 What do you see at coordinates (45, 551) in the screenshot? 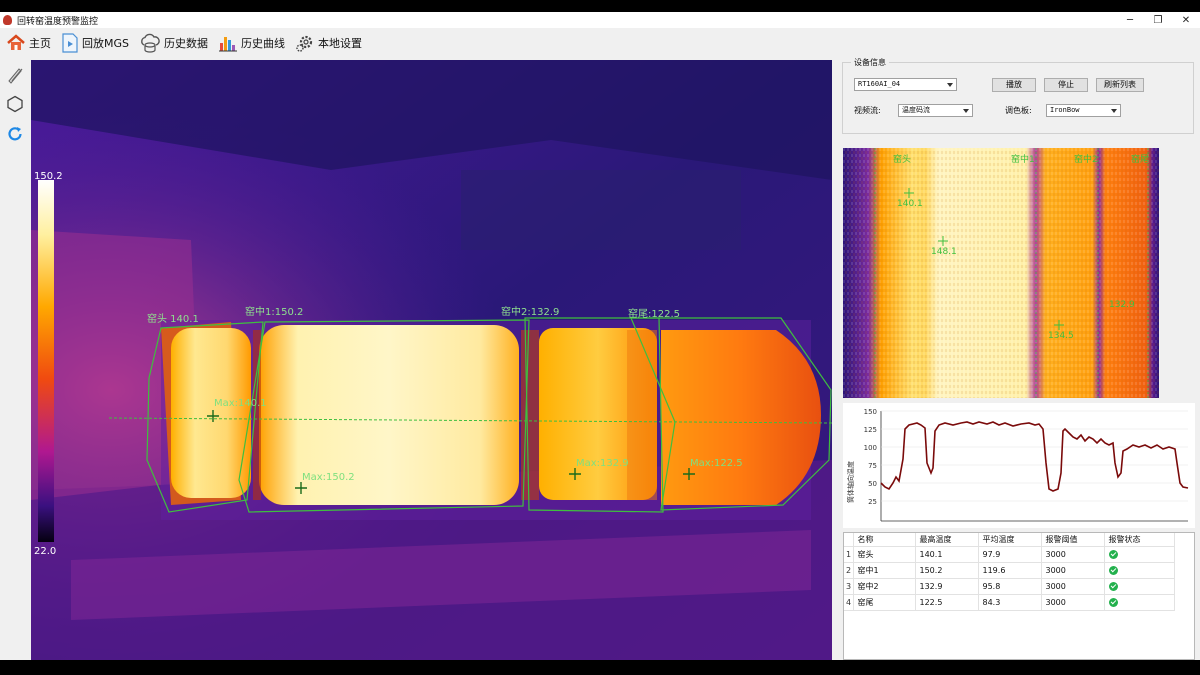
I see `scale-min-label: 22.0` at bounding box center [45, 551].